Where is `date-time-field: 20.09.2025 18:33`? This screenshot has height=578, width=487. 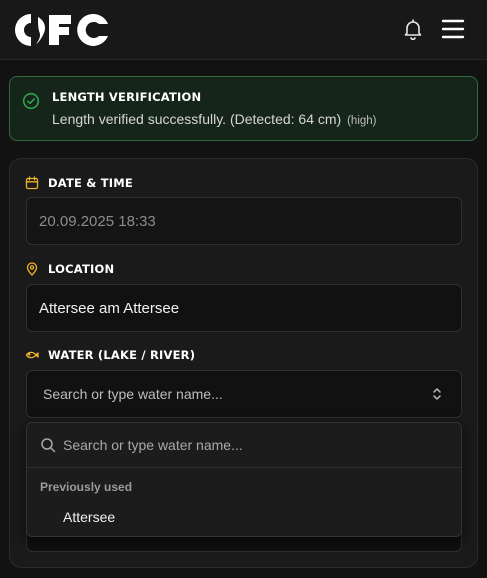
date-time-field: 20.09.2025 18:33 is located at coordinates (244, 221).